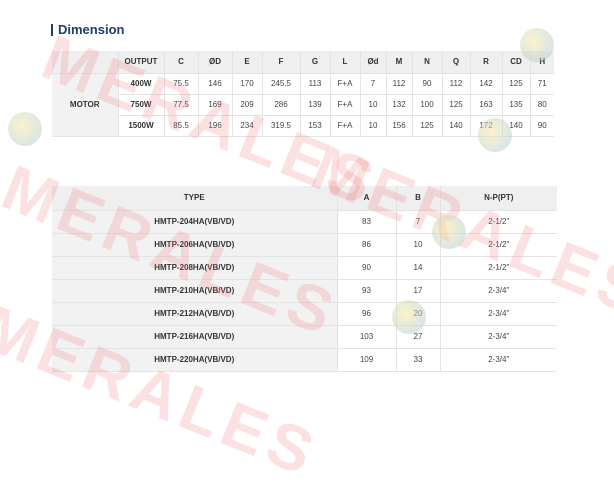 The width and height of the screenshot is (614, 492). I want to click on header-cell: ØD, so click(215, 62).